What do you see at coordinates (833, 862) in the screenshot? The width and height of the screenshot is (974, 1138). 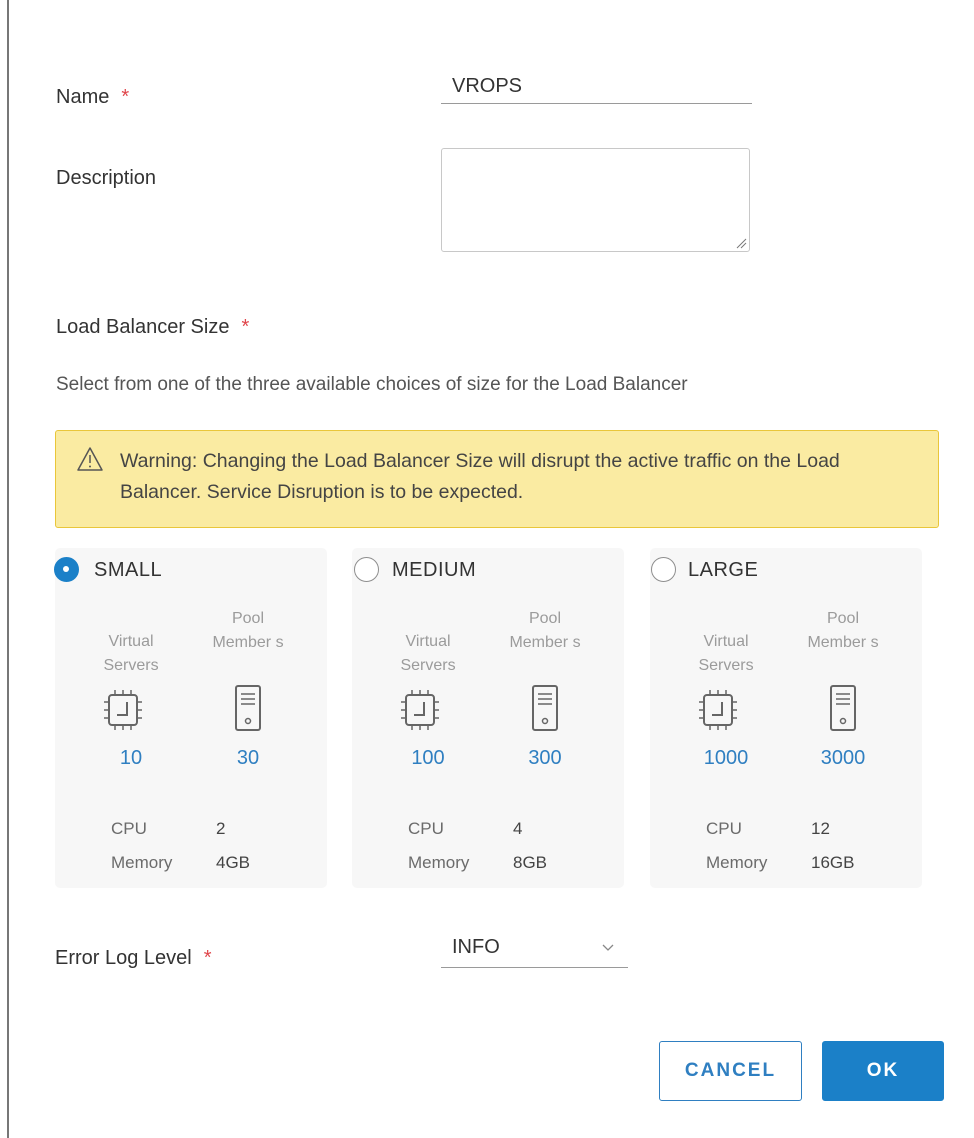 I see `memory-value: 16GB` at bounding box center [833, 862].